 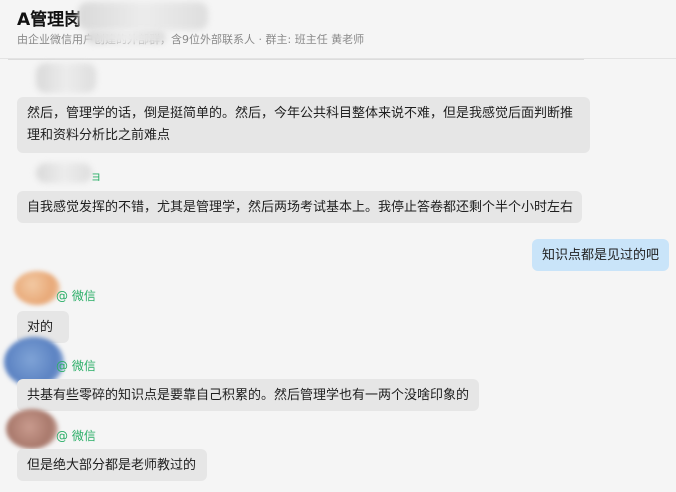 I want to click on message-bubble: 但是绝大部分都是老师教过的, so click(x=112, y=465).